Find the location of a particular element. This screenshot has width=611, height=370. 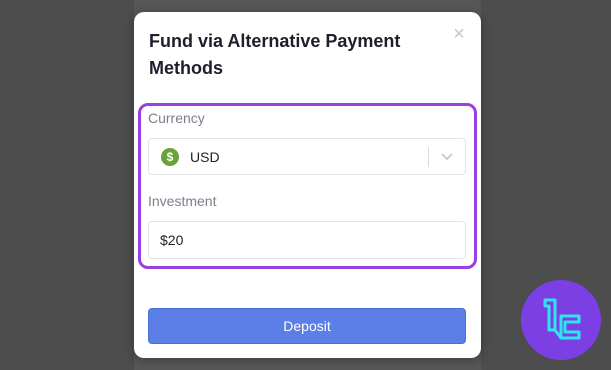

currency-selected-value: USD is located at coordinates (205, 157).